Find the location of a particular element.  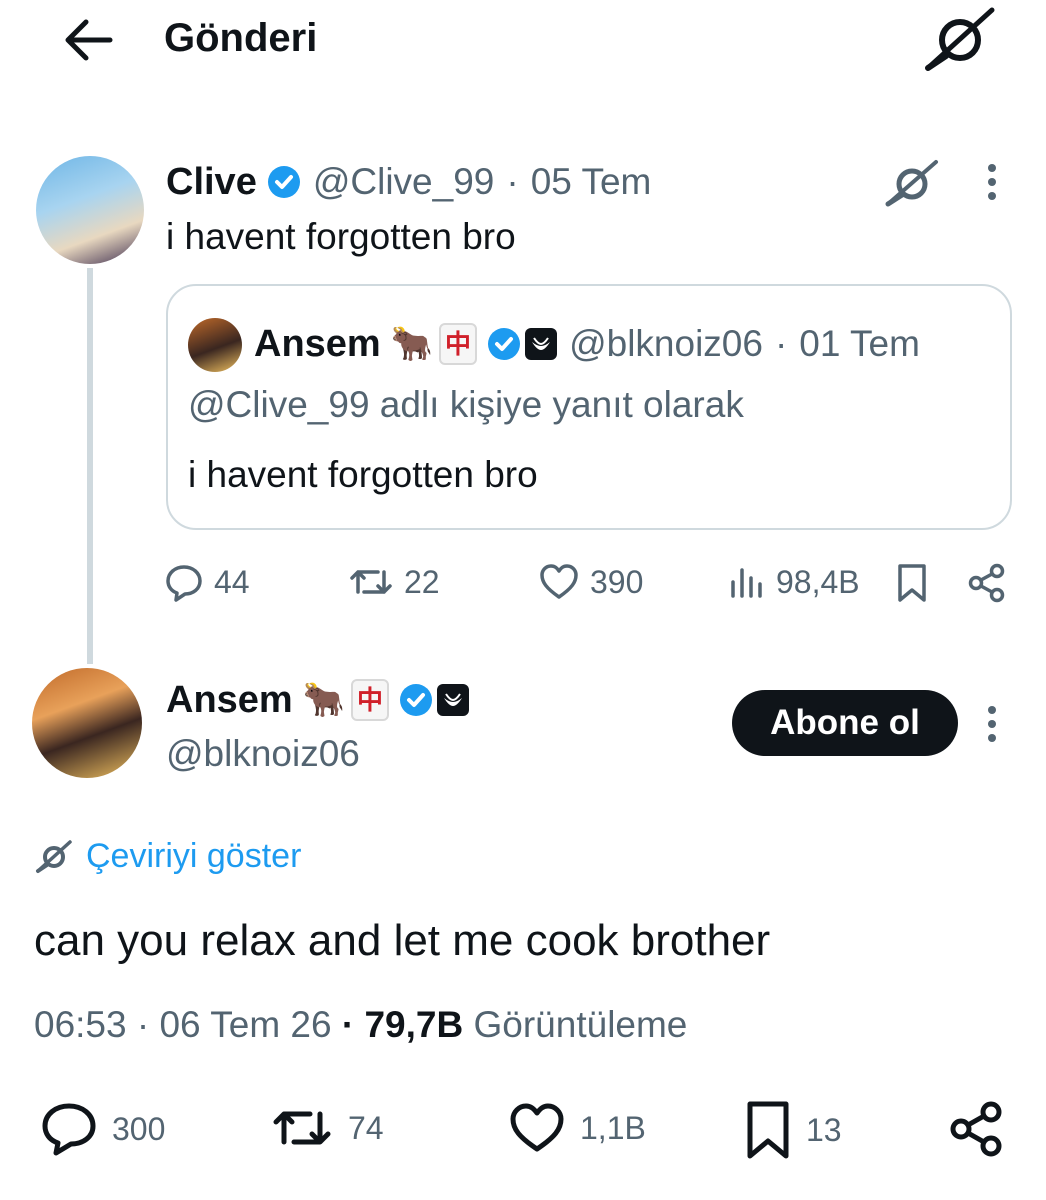

bookmark-button is located at coordinates (917, 583).